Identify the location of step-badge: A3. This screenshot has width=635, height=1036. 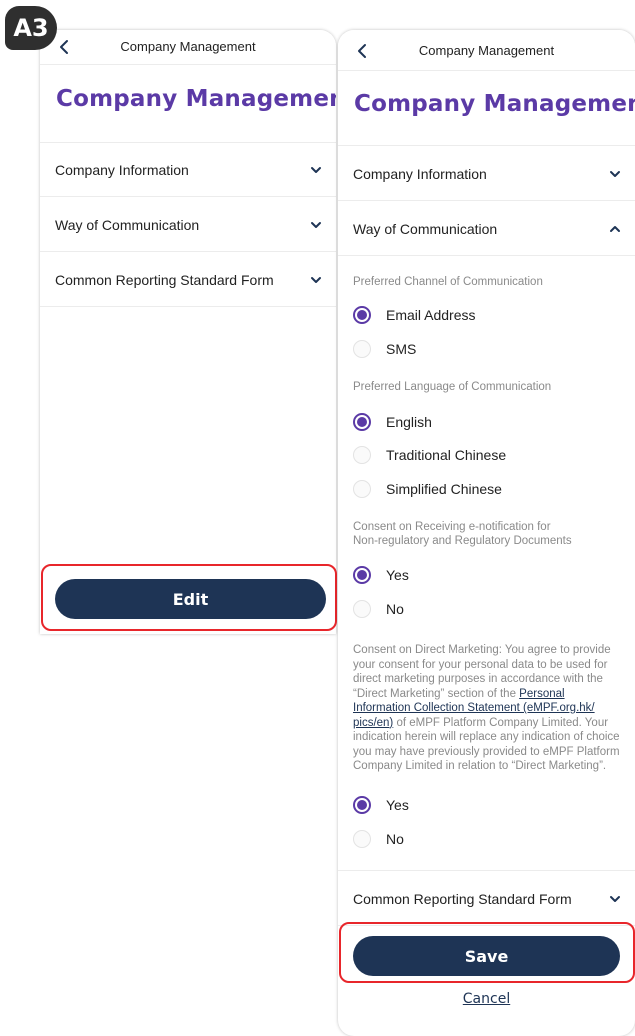
(31, 28).